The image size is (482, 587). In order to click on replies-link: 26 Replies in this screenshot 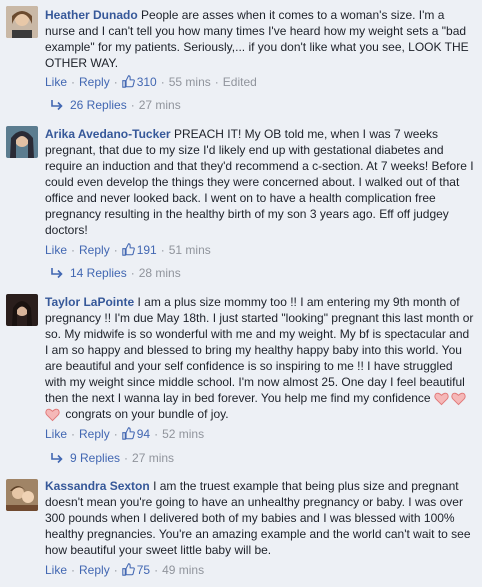, I will do `click(98, 105)`.